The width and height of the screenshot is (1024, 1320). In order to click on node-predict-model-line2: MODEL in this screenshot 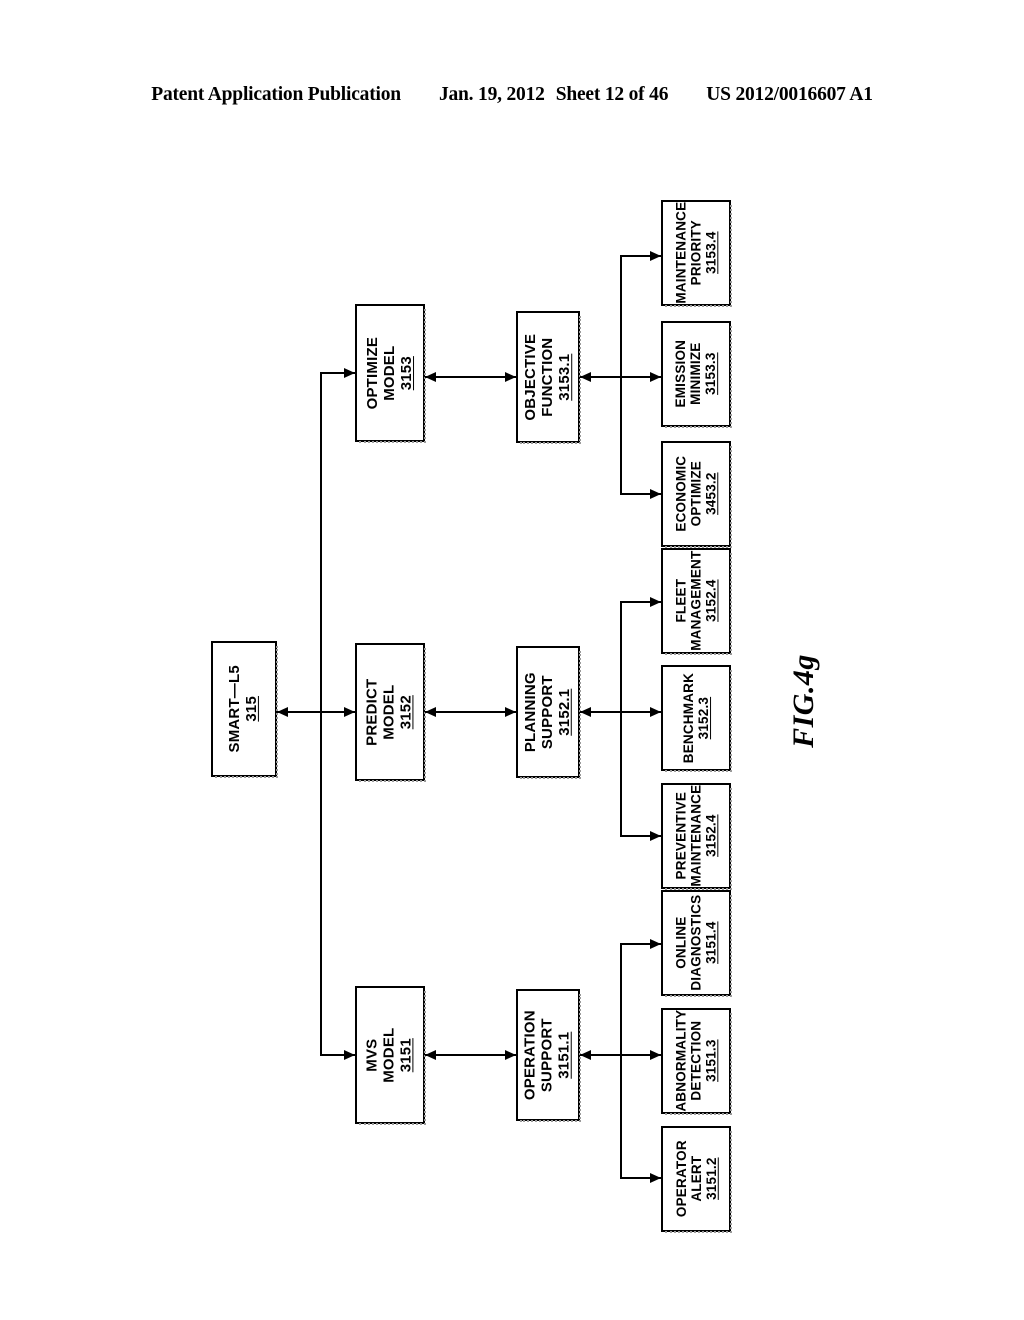, I will do `click(389, 712)`.